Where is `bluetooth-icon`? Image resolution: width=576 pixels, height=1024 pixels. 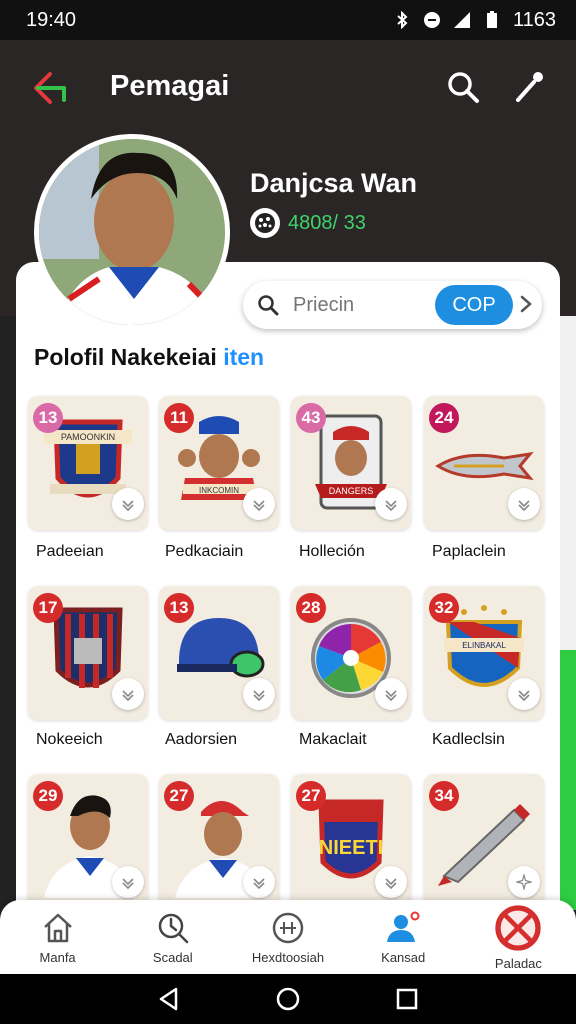 bluetooth-icon is located at coordinates (402, 20).